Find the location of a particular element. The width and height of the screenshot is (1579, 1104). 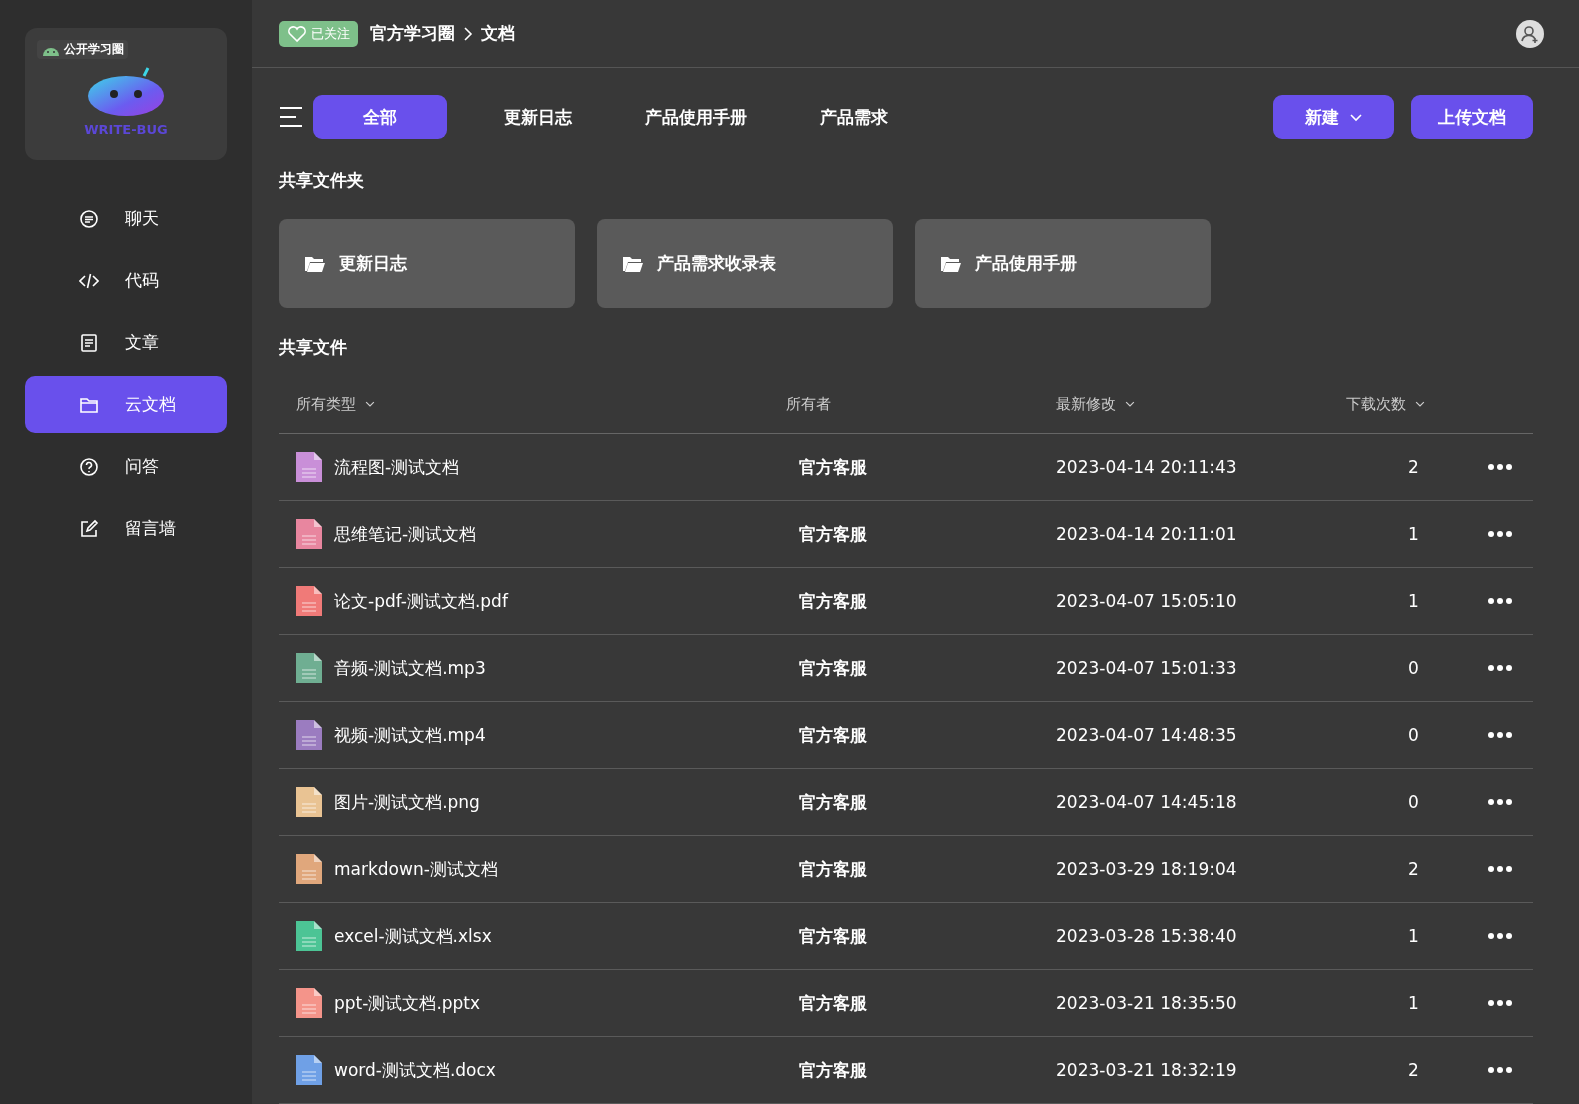

modified-time-cell-text: 2023-04-14 20:11:43 is located at coordinates (1147, 467).